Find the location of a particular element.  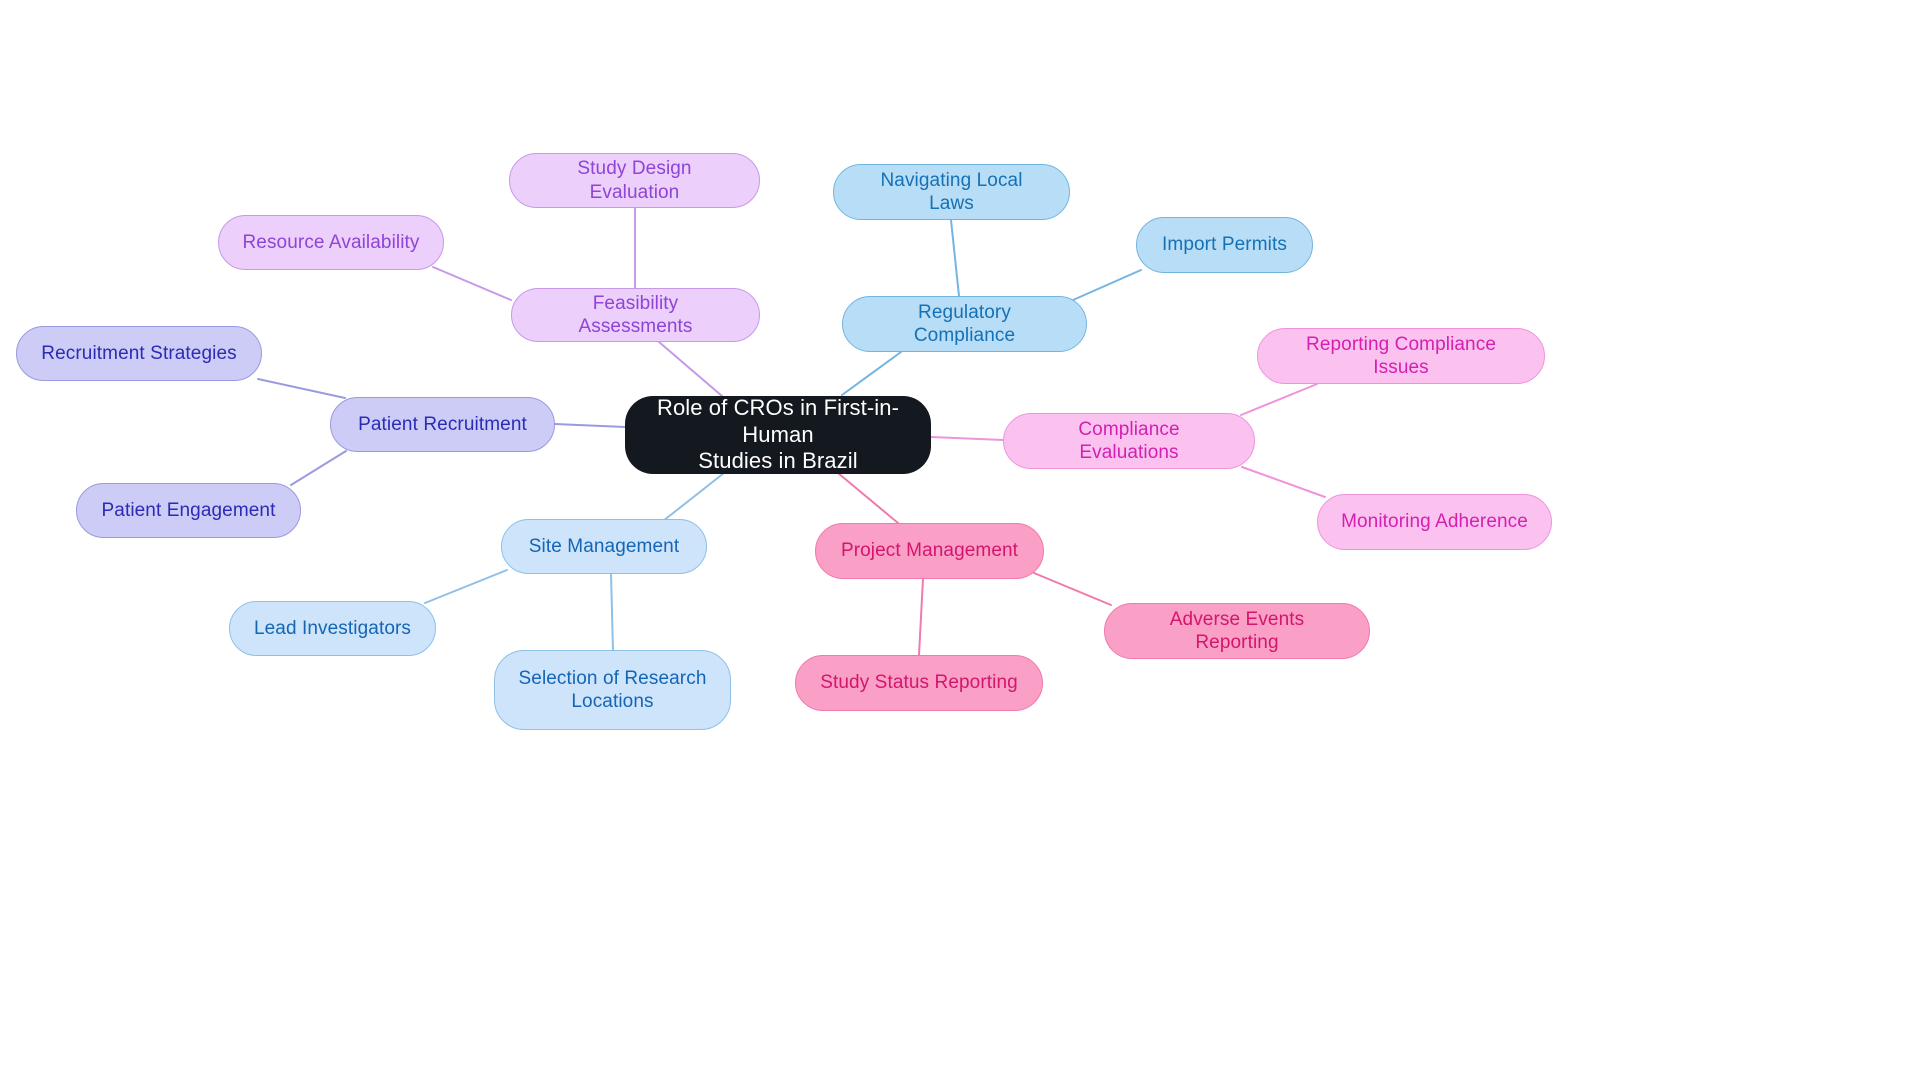

edge-feasibility-resource is located at coordinates (472, 283).